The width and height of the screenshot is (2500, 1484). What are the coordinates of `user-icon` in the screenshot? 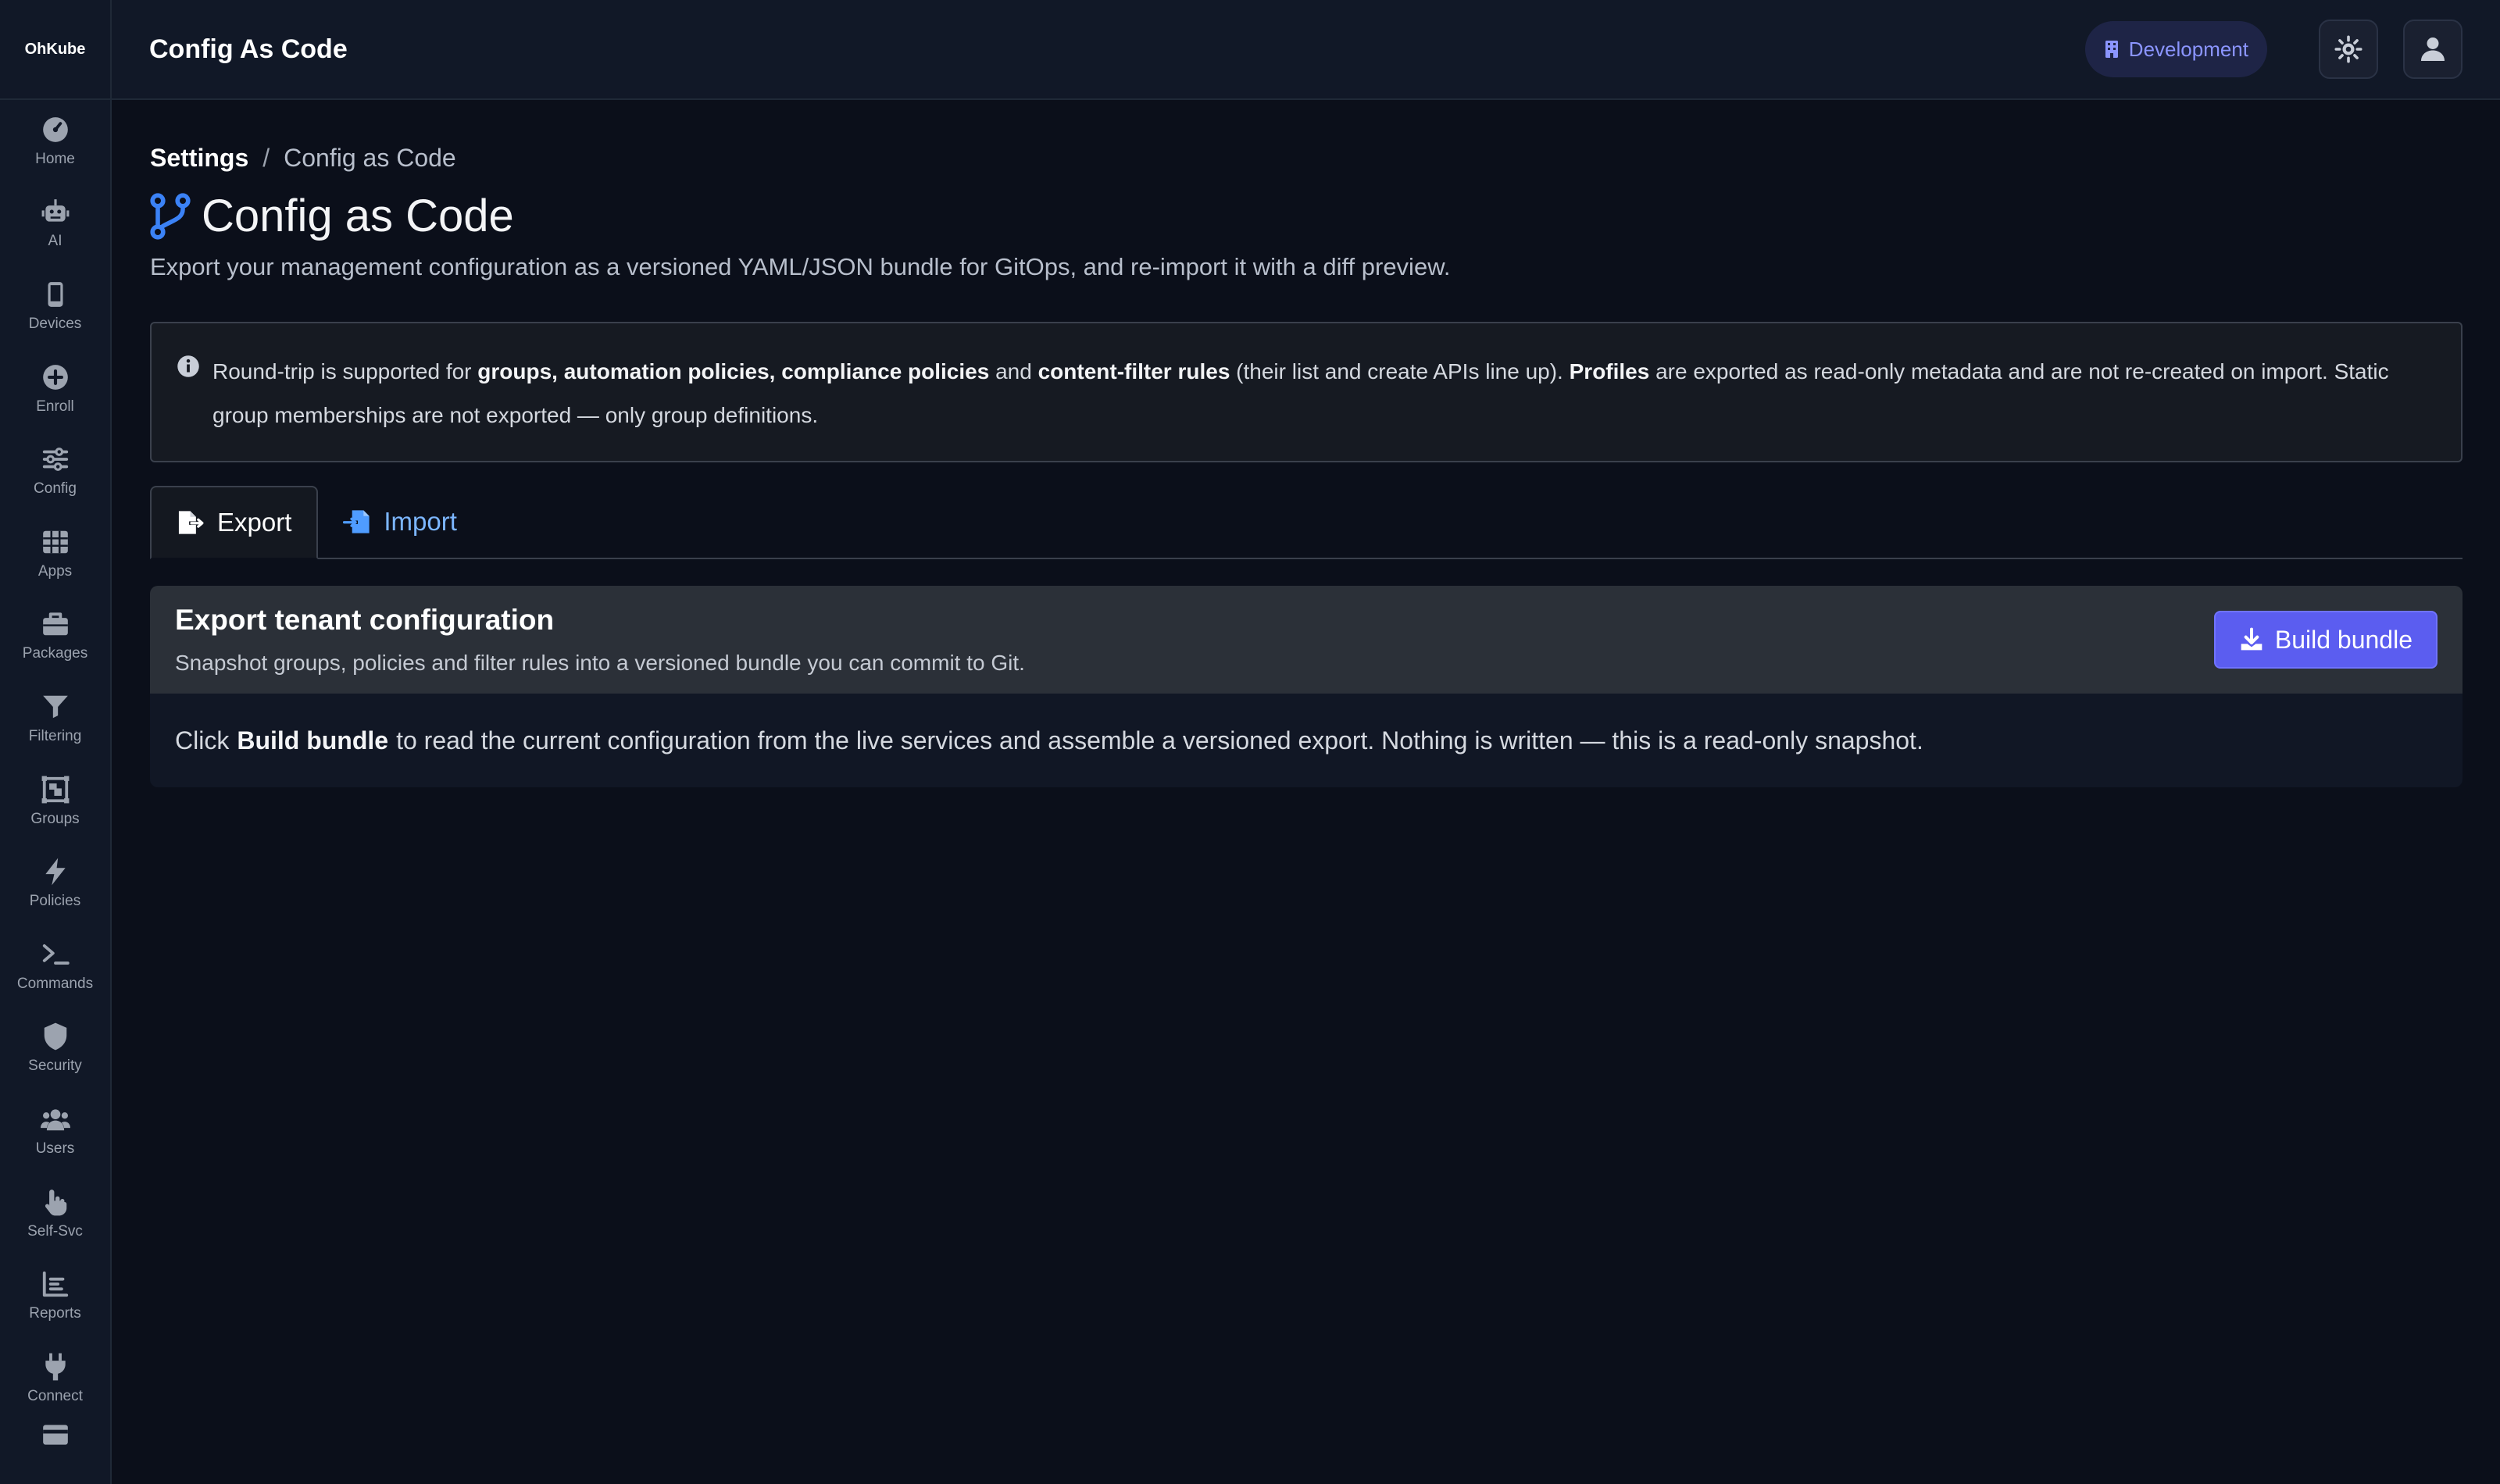 It's located at (2433, 49).